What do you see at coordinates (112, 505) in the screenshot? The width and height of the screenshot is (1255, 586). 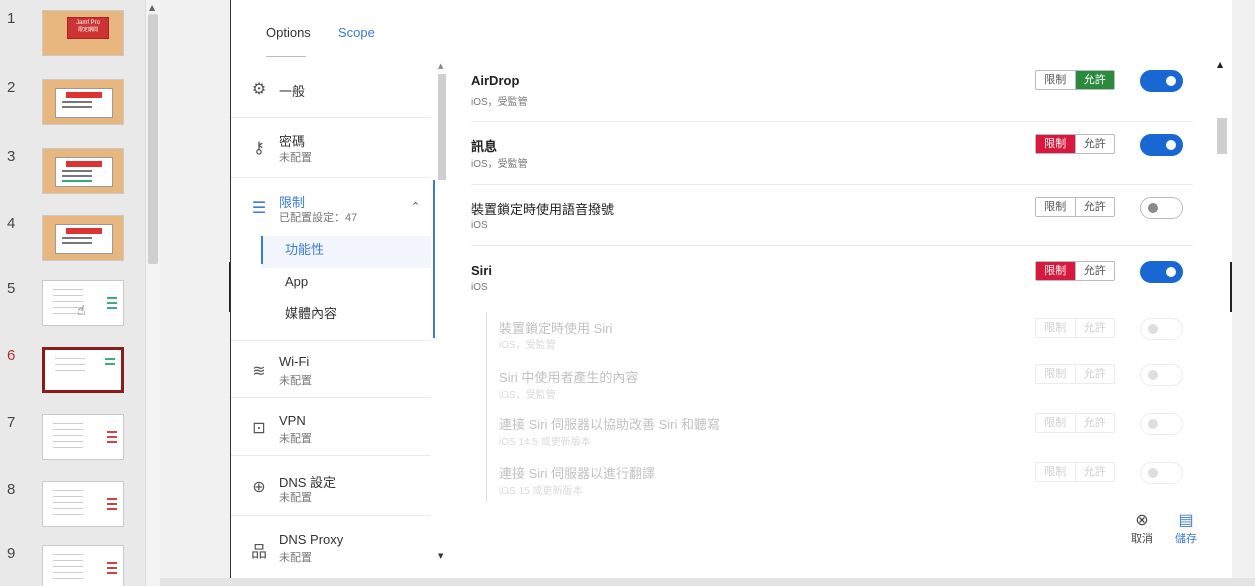 I see `slide-dots` at bounding box center [112, 505].